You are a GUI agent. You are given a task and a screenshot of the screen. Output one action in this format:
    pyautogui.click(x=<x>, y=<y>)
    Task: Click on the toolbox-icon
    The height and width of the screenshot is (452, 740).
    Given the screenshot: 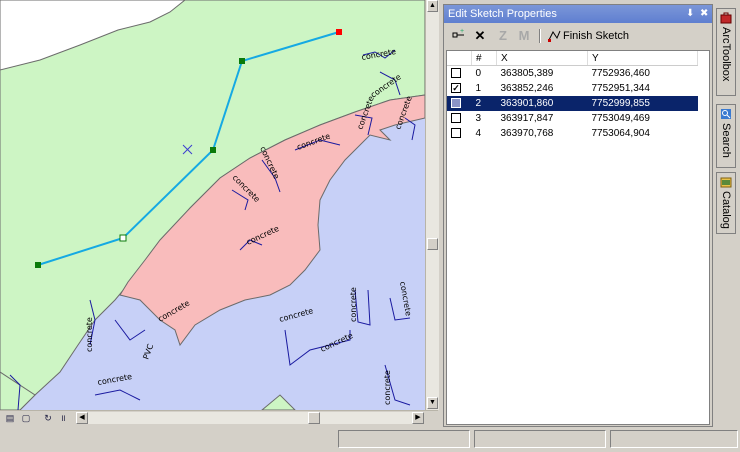 What is the action you would take?
    pyautogui.click(x=726, y=18)
    